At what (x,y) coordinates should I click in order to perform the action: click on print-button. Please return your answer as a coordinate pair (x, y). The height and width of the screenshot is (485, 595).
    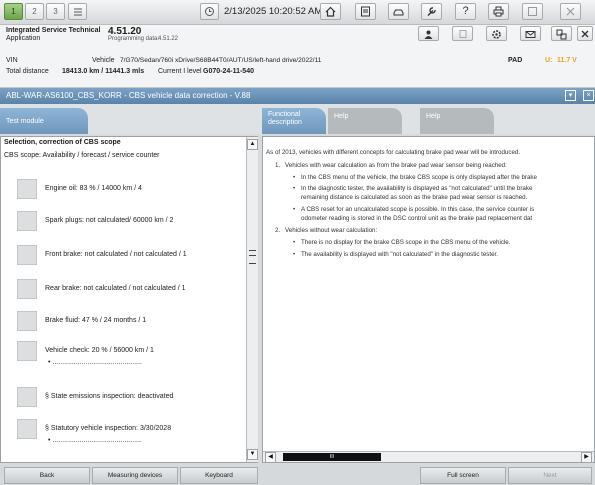
    Looking at the image, I should click on (498, 11).